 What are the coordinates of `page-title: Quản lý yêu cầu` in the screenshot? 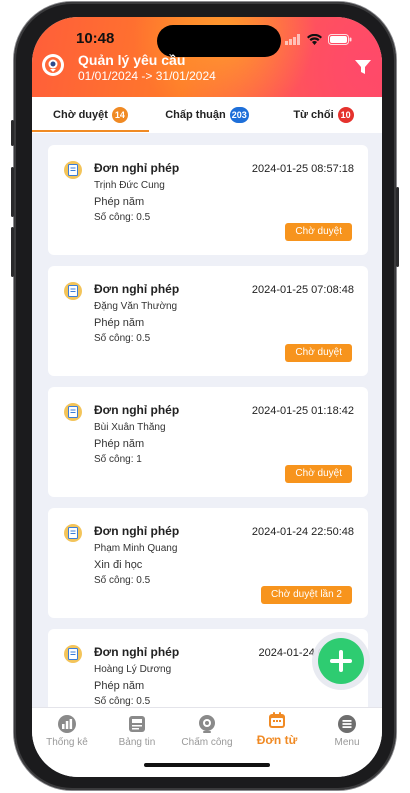 It's located at (132, 60).